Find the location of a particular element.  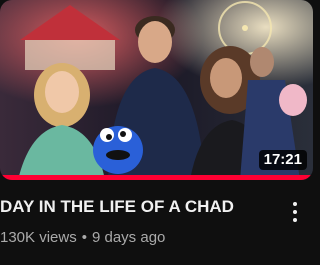

more-actions-button is located at coordinates (295, 212).